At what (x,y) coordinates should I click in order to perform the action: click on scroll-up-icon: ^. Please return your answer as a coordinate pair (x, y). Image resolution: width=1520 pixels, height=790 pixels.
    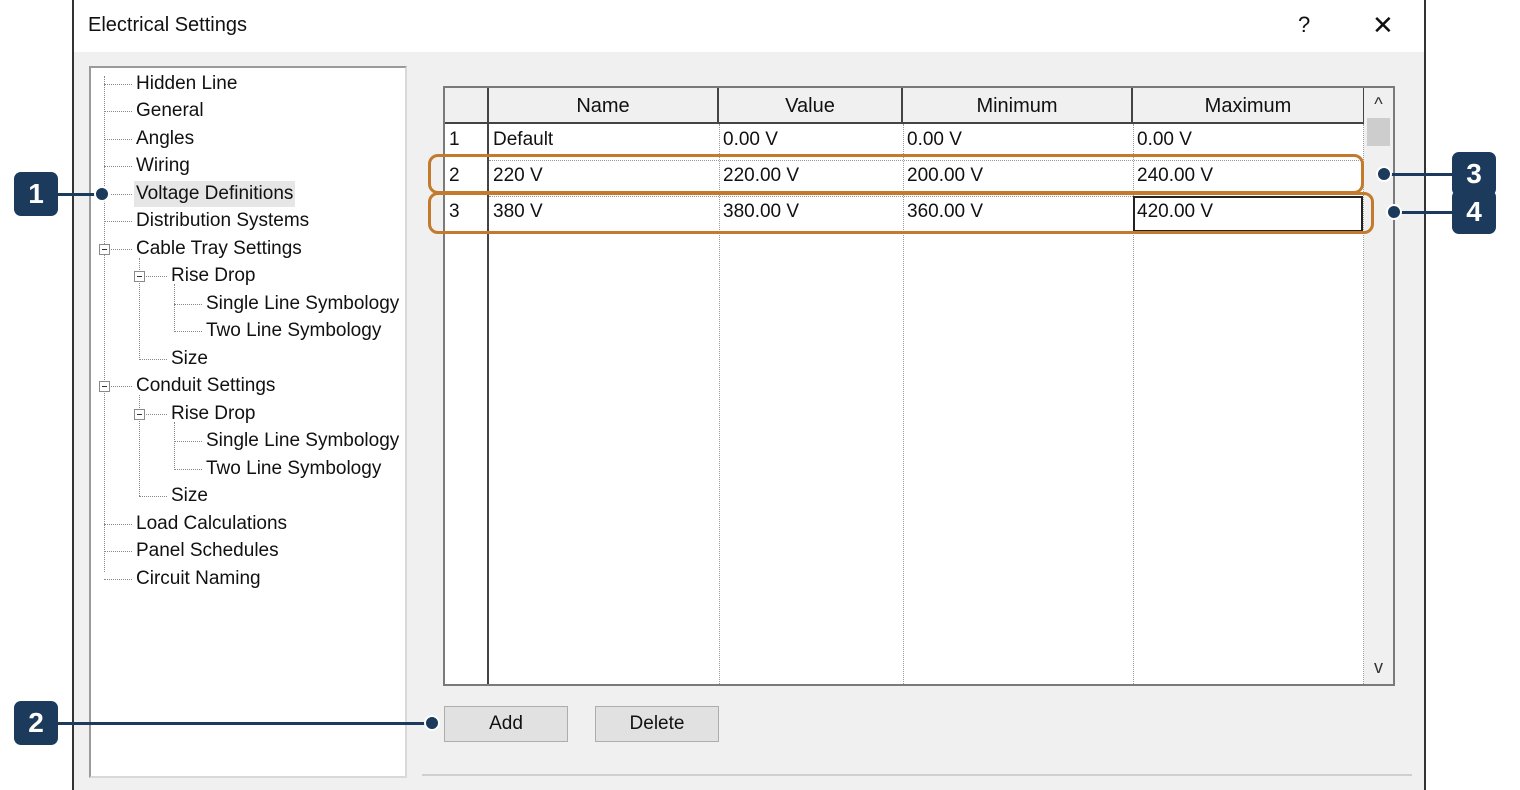
    Looking at the image, I should click on (1378, 102).